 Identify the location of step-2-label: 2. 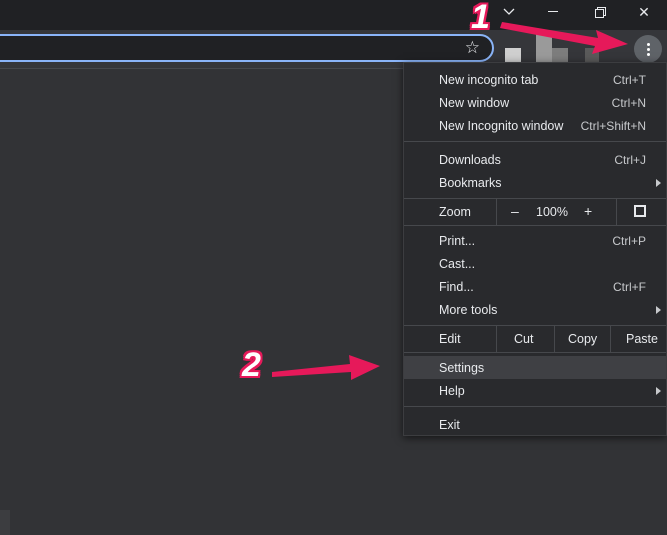
(251, 365).